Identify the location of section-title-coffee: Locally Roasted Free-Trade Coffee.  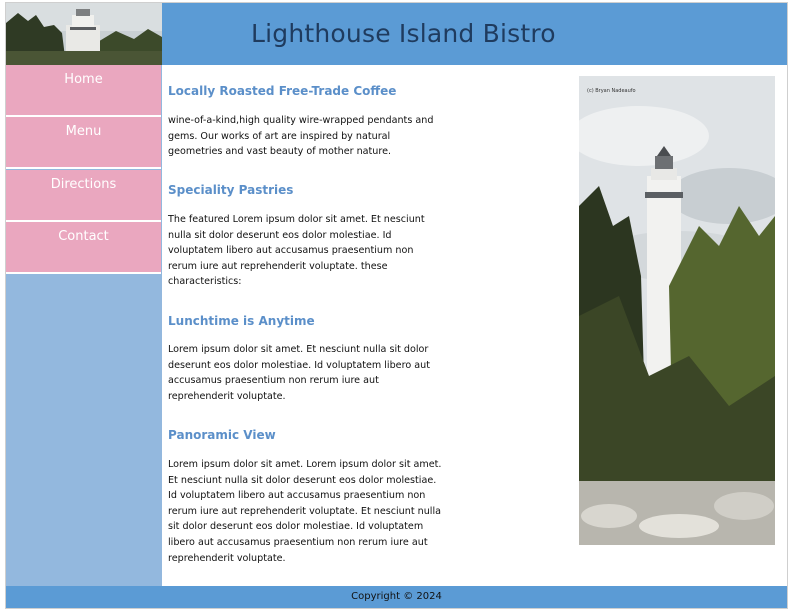
(282, 91).